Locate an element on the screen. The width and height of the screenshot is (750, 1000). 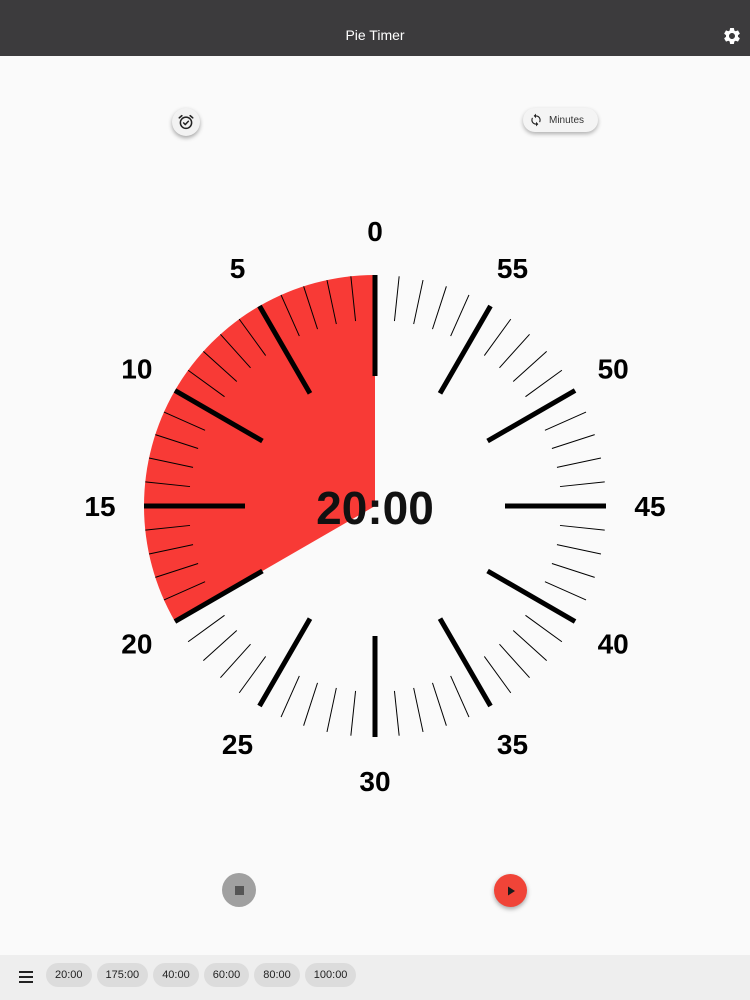
dial-label: 5 is located at coordinates (238, 268).